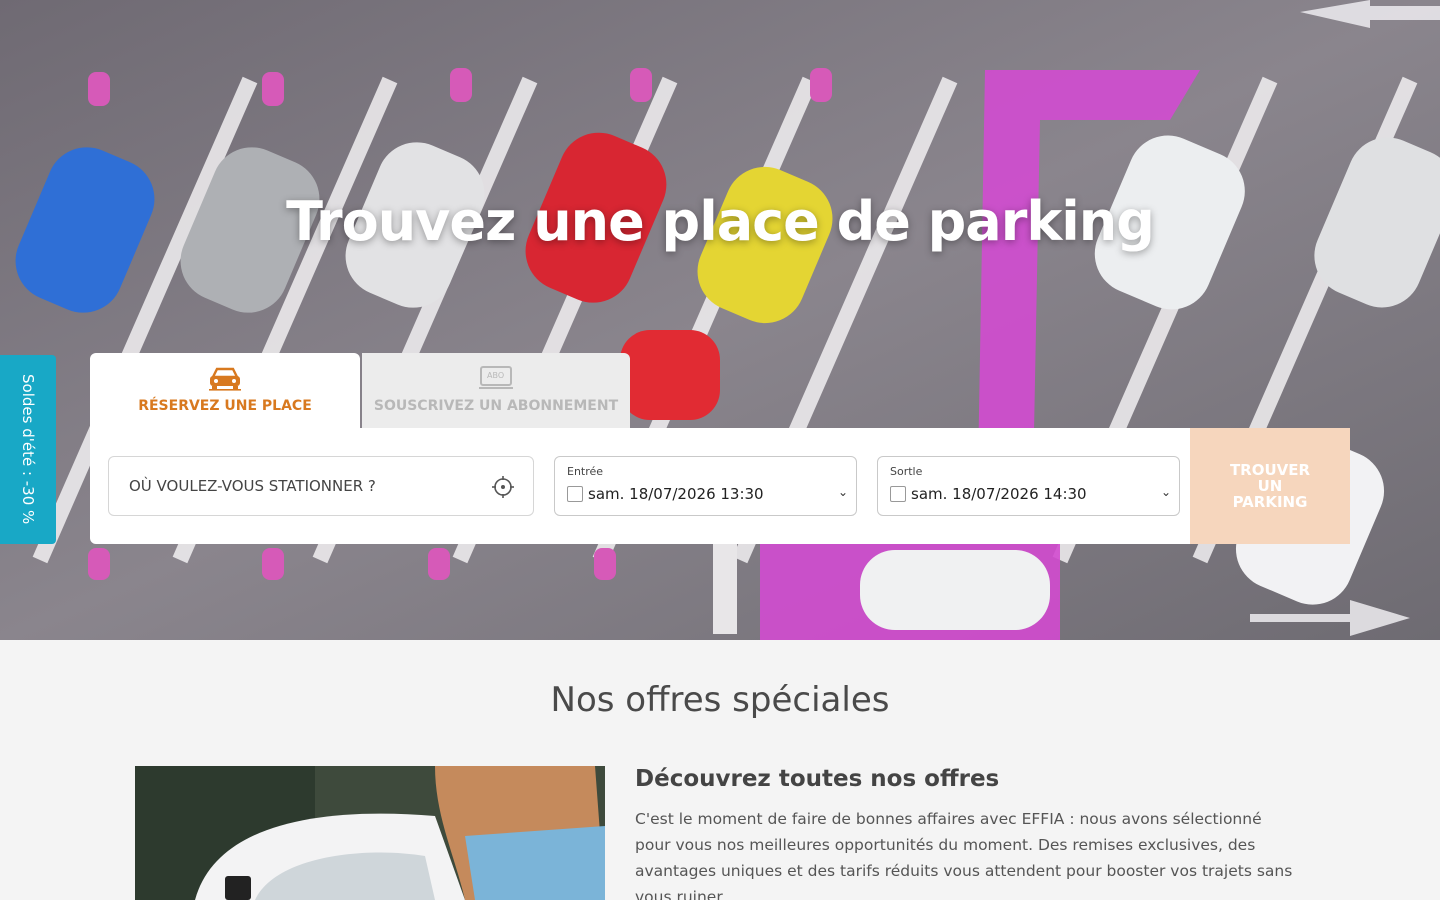  Describe the element at coordinates (370, 833) in the screenshot. I see `offer-image` at that location.